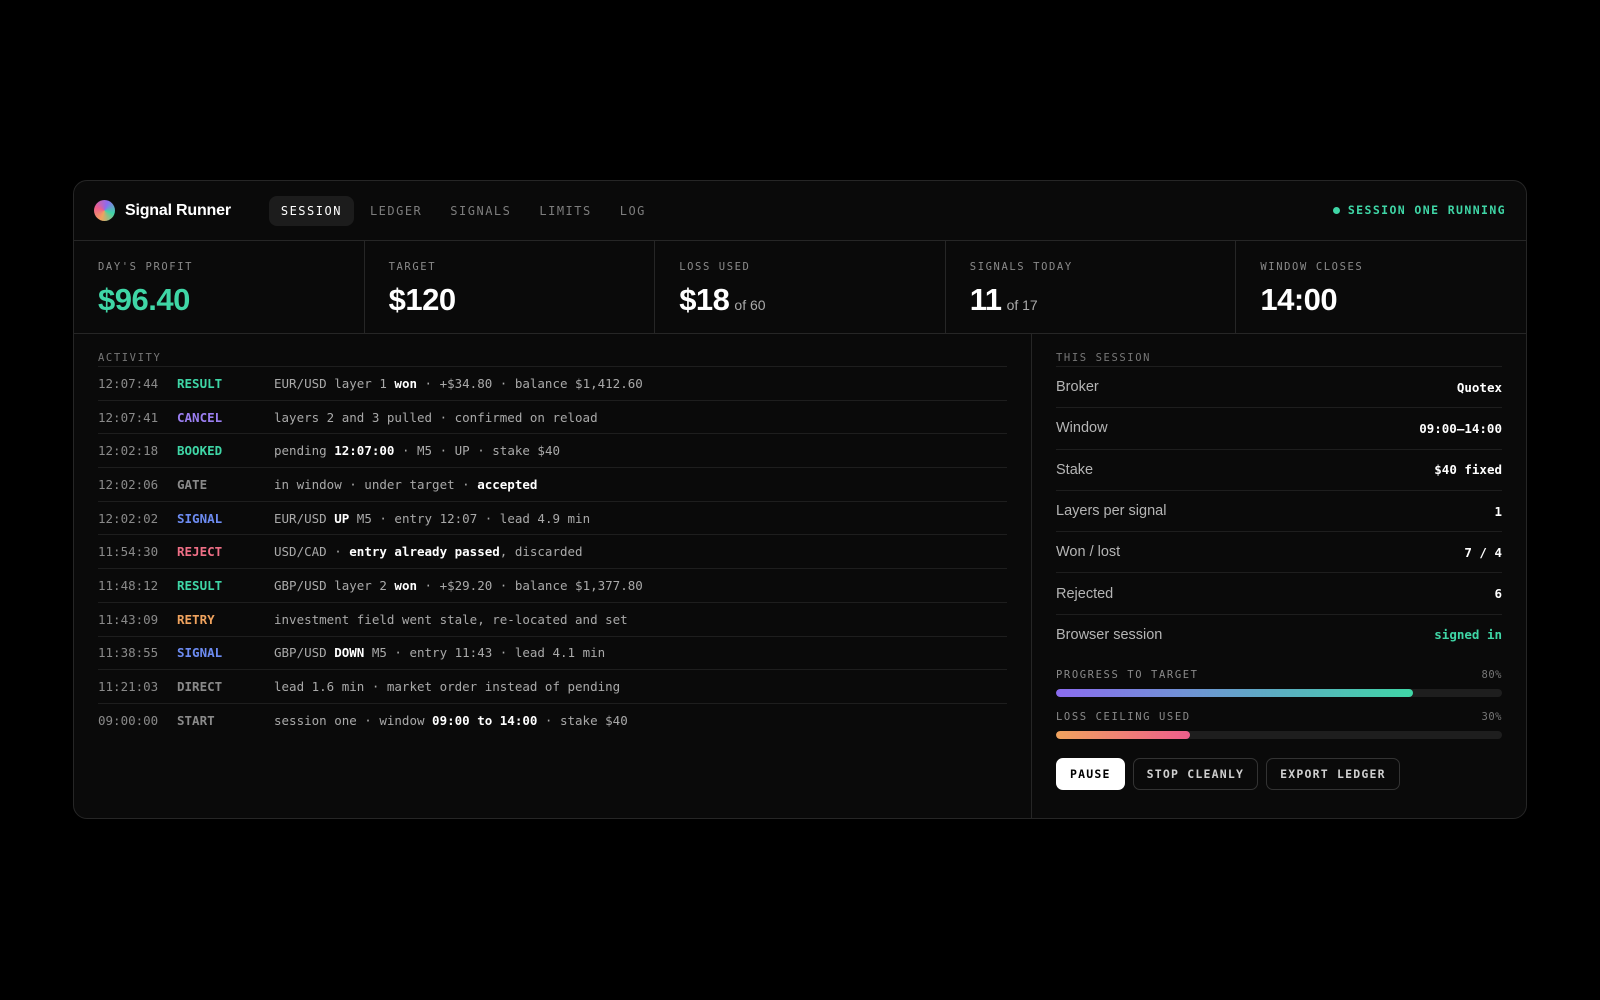 This screenshot has height=1000, width=1600. What do you see at coordinates (1312, 267) in the screenshot?
I see `stat-label: WINDOW CLOSES` at bounding box center [1312, 267].